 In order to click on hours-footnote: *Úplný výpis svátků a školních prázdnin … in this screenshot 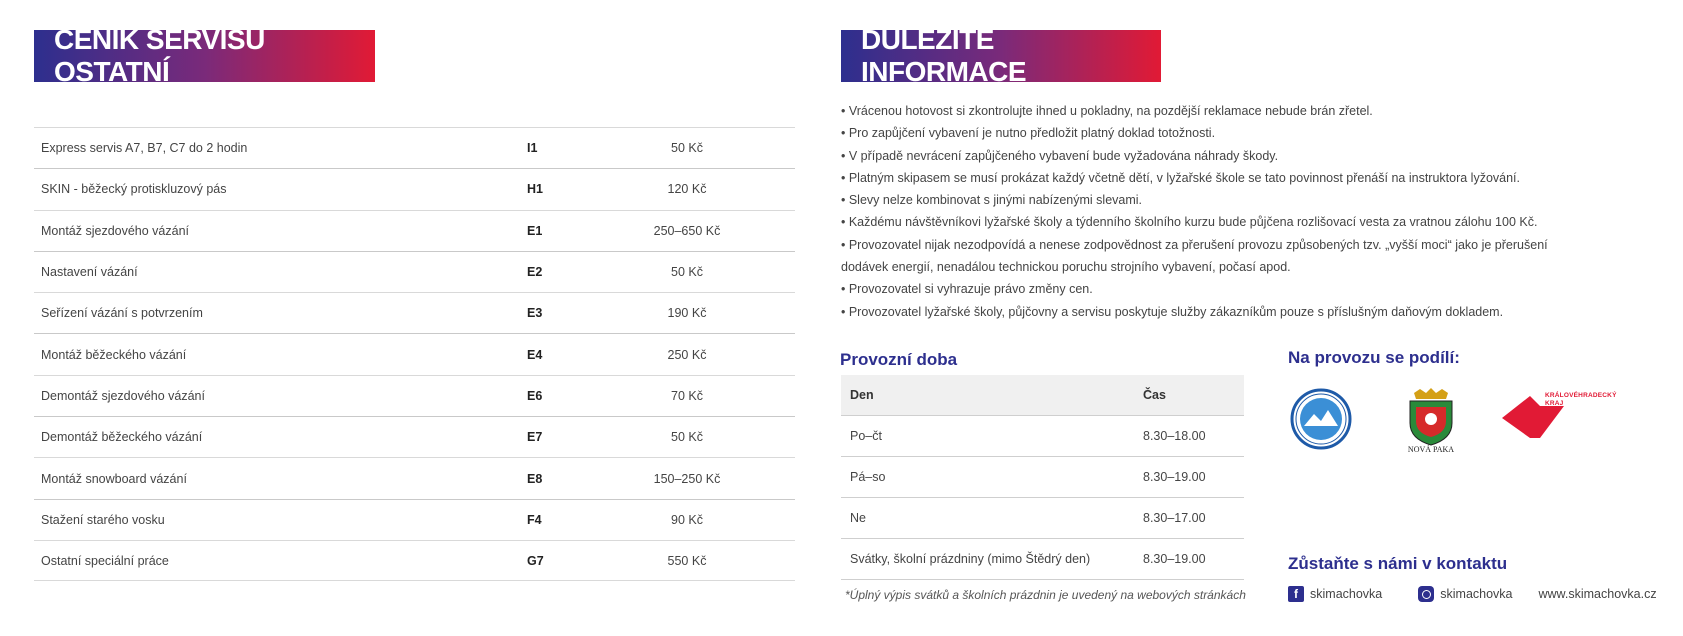, I will do `click(1045, 595)`.